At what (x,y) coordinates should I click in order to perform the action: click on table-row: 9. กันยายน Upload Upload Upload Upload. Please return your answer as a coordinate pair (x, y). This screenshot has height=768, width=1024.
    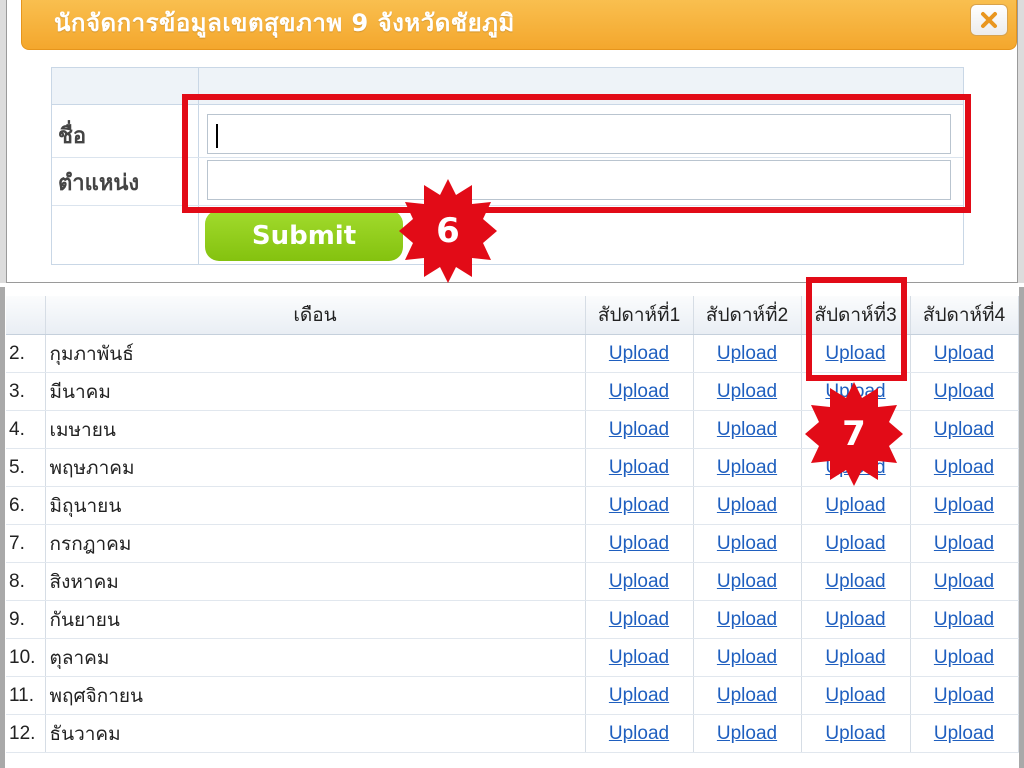
    Looking at the image, I should click on (512, 619).